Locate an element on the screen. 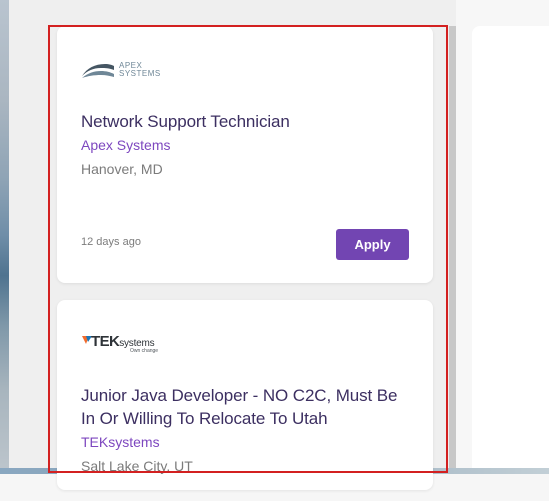  apex-logo-icon is located at coordinates (98, 71).